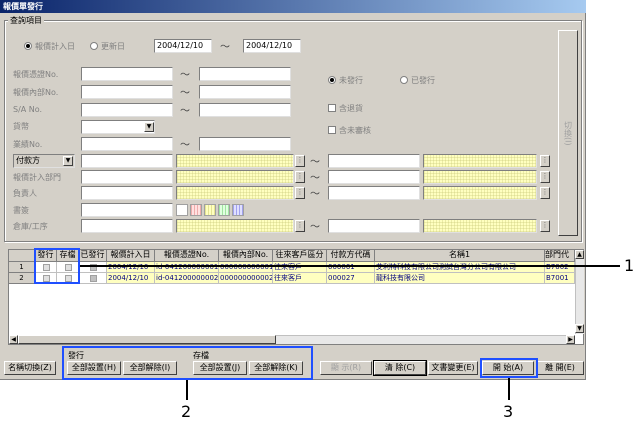  I want to click on warehouse-from-name, so click(235, 226).